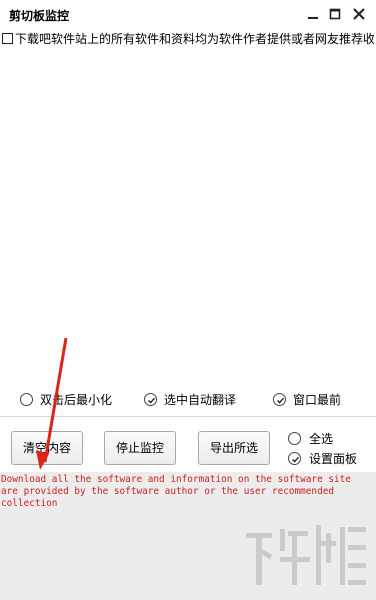  Describe the element at coordinates (305, 555) in the screenshot. I see `watermark-logo` at that location.